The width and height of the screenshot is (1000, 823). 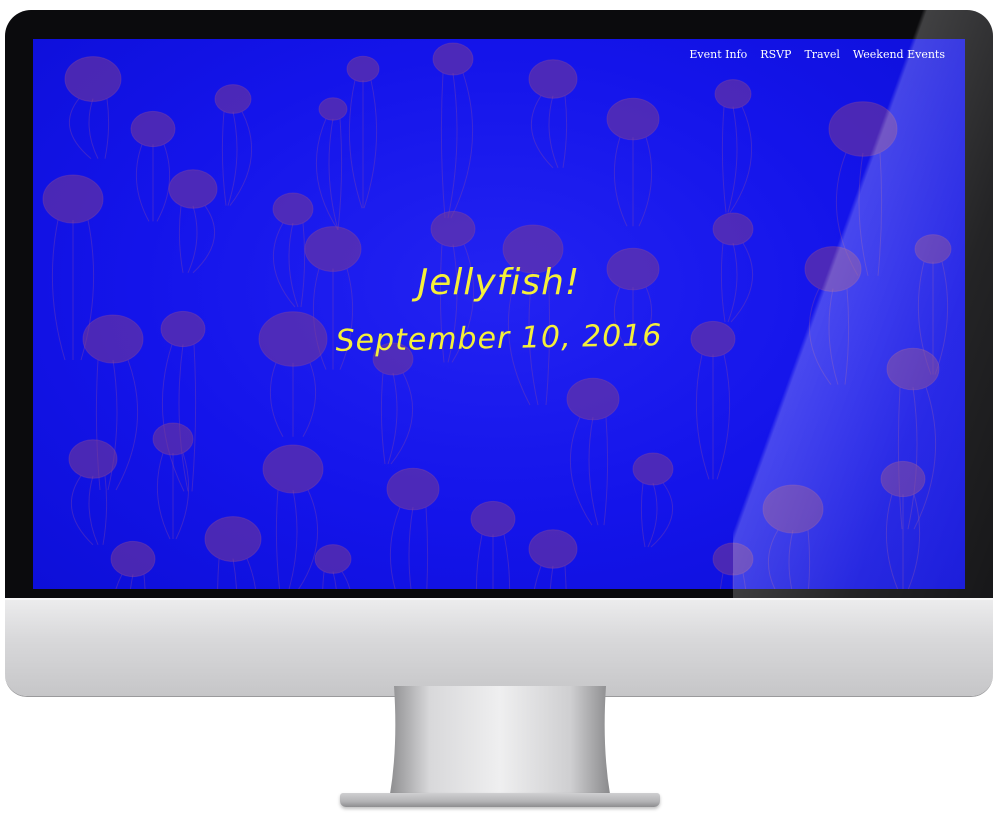 I want to click on monitor-foot, so click(x=500, y=800).